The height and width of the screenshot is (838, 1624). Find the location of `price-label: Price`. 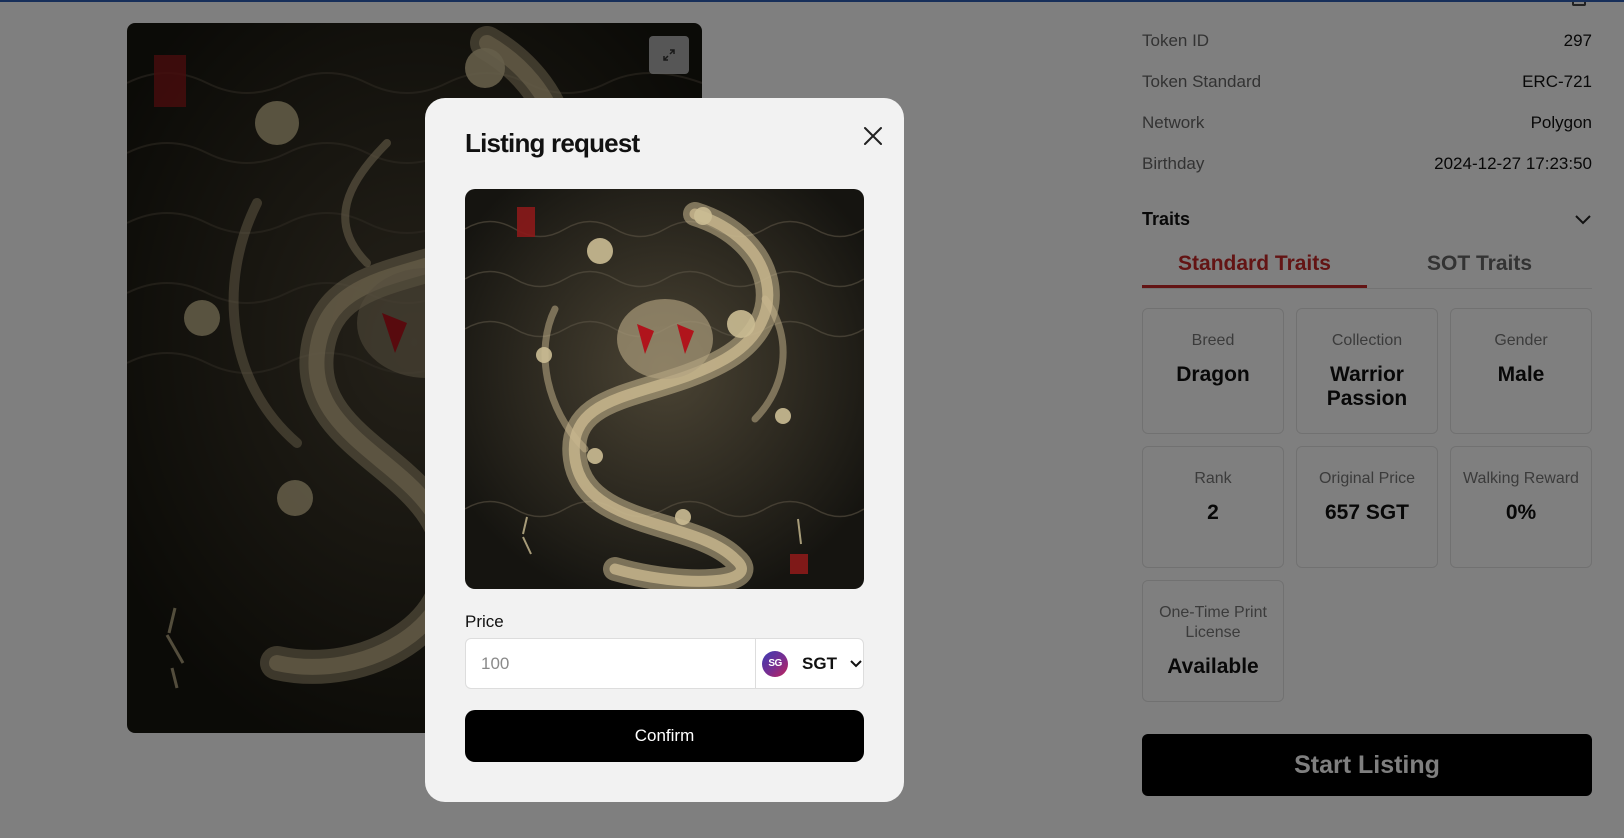

price-label: Price is located at coordinates (484, 621).